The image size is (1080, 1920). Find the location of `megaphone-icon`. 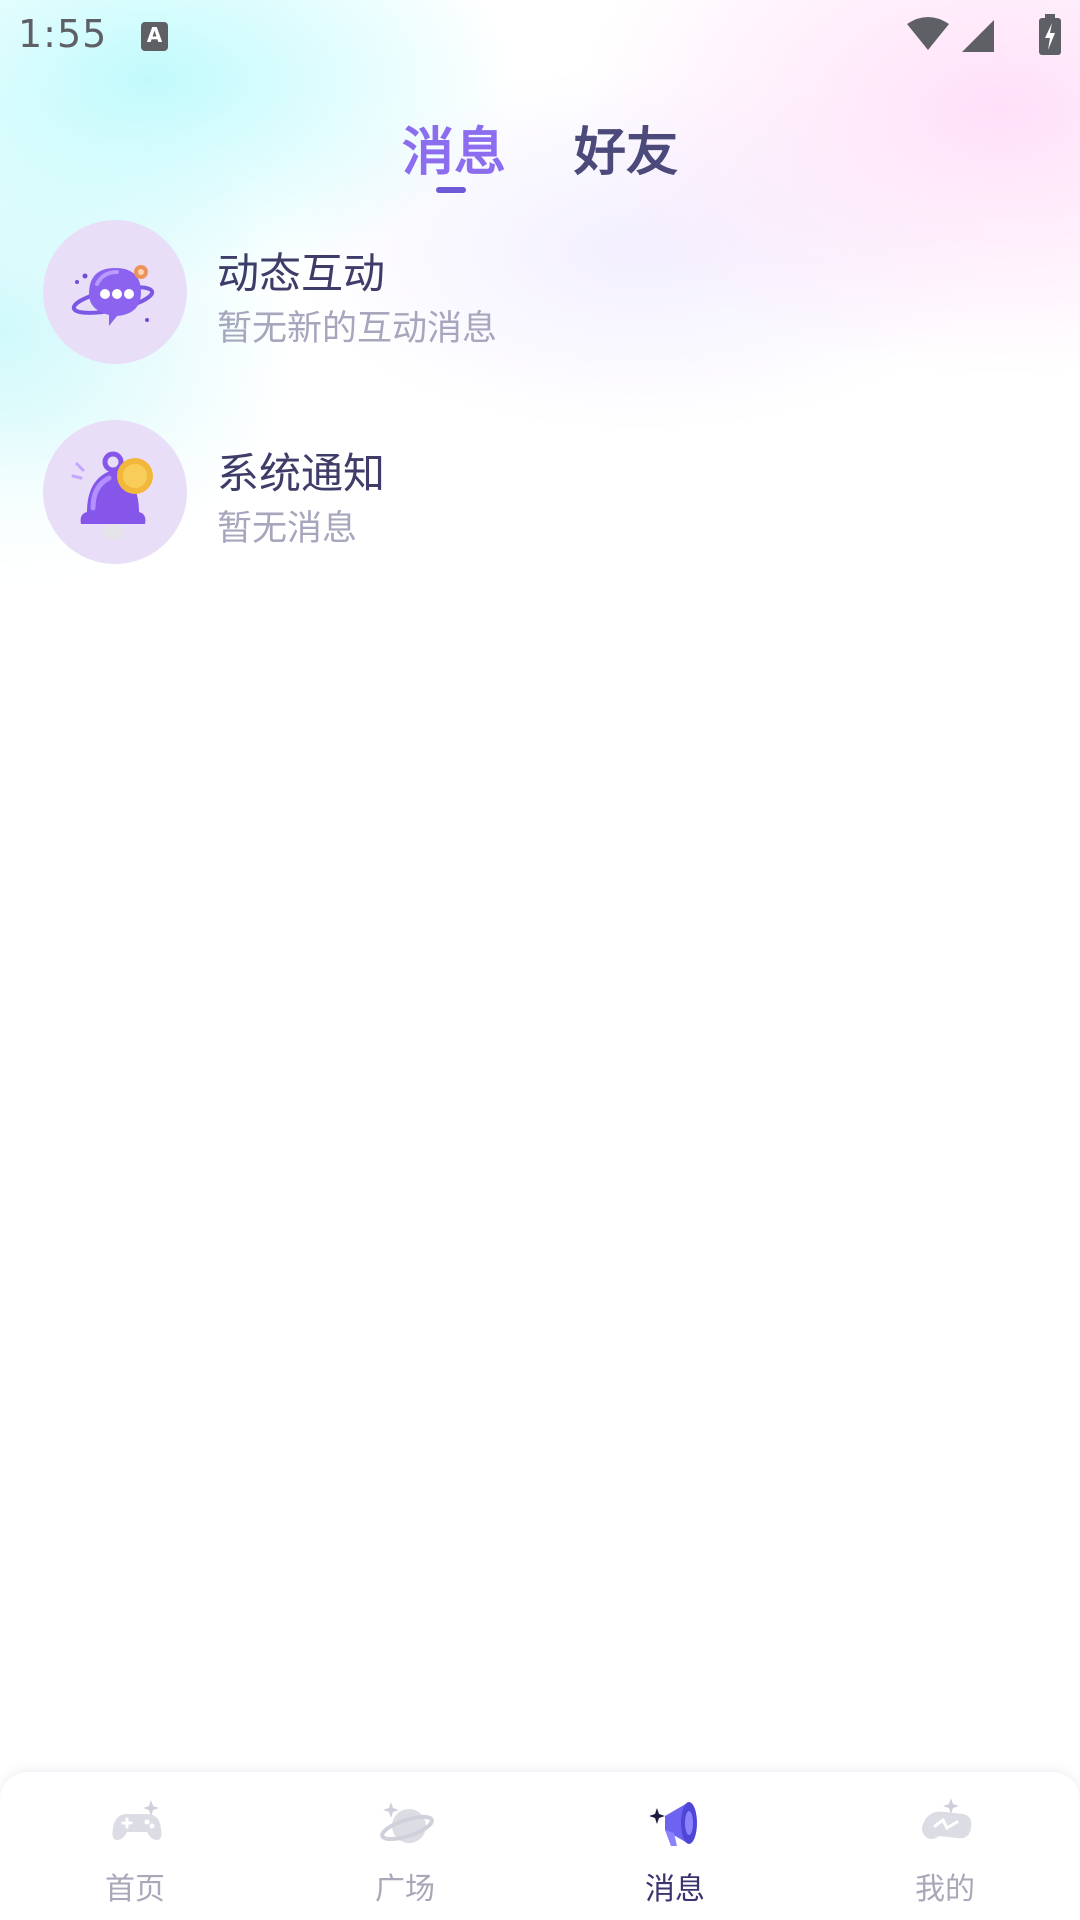

megaphone-icon is located at coordinates (673, 1824).